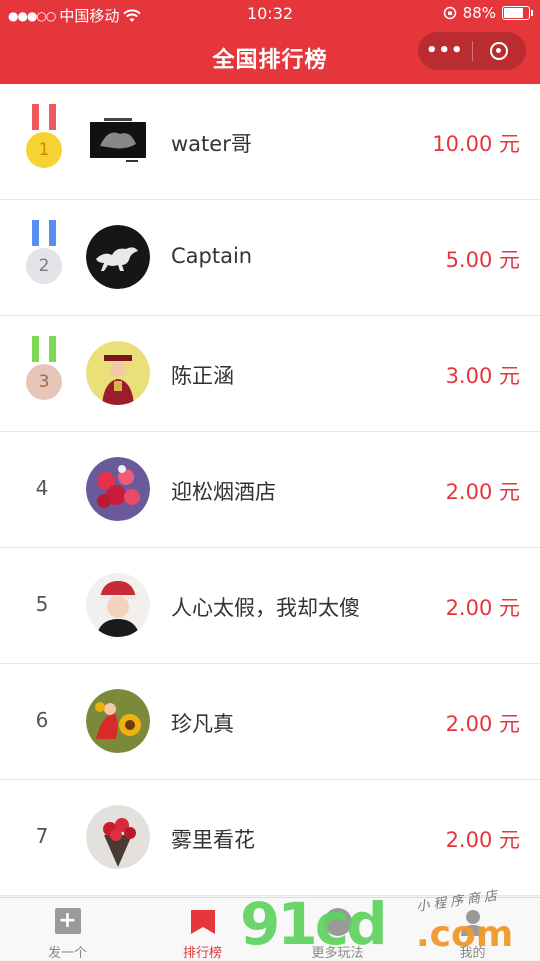 The image size is (540, 961). I want to click on tab-label: 发一个, so click(67, 953).